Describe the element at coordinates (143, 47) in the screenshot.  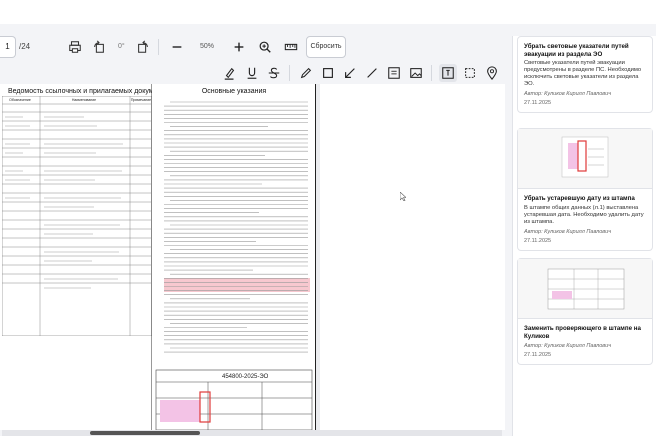
I see `rotate-right-icon` at that location.